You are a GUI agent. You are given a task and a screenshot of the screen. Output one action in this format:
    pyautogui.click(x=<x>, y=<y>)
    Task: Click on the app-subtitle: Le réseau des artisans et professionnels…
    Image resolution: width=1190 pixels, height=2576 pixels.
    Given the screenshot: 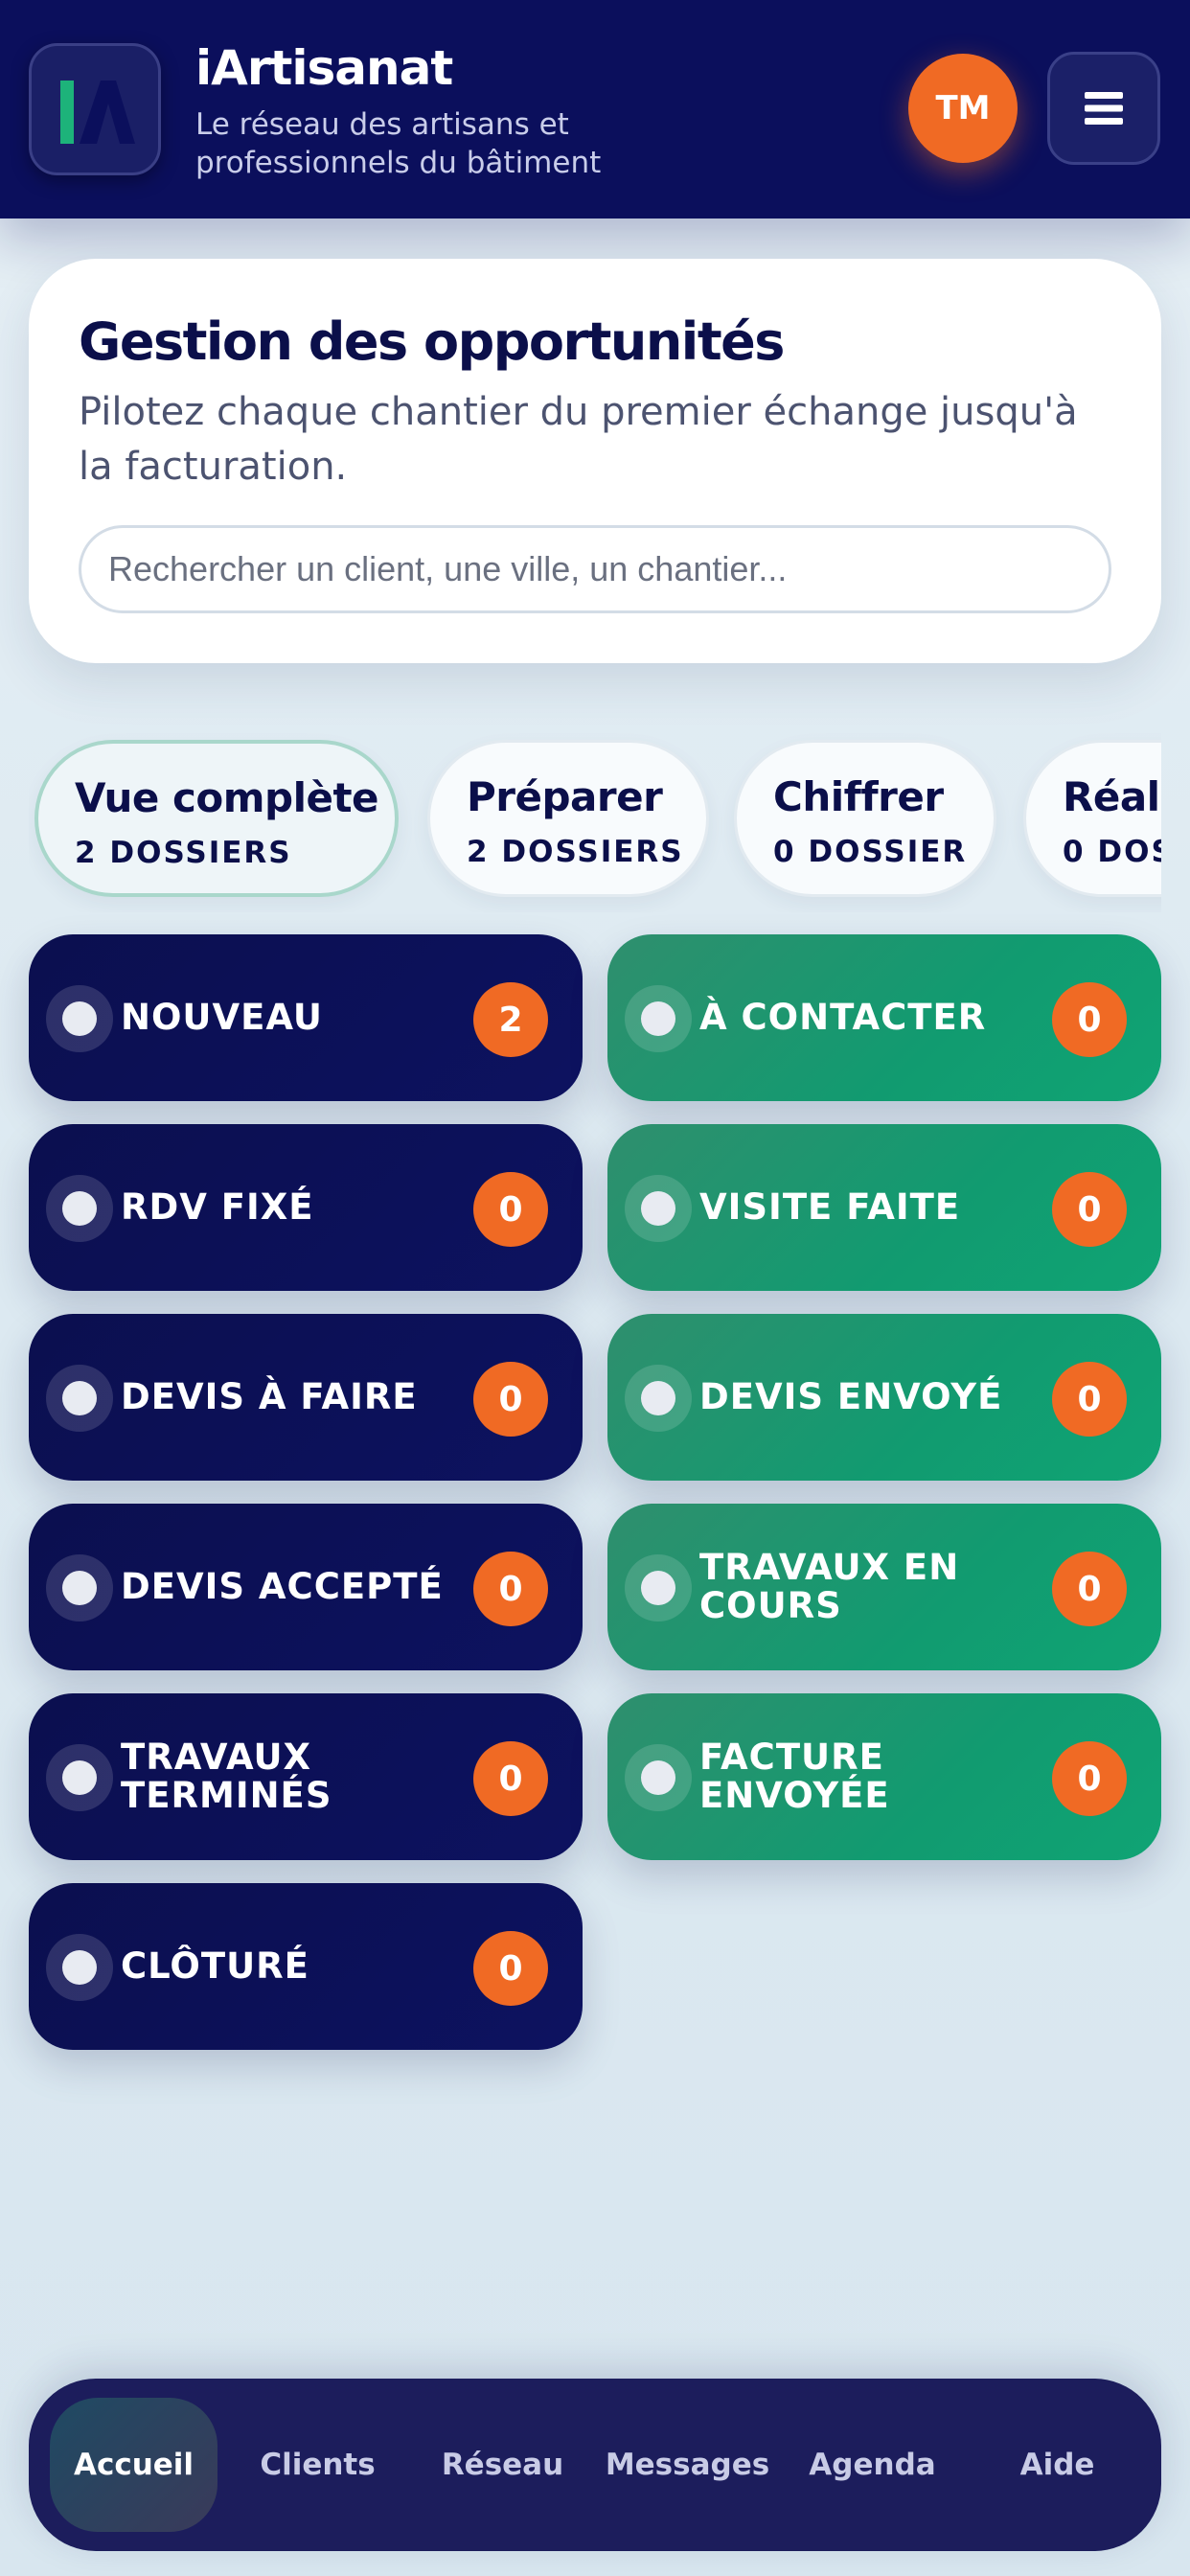 What is the action you would take?
    pyautogui.click(x=398, y=143)
    